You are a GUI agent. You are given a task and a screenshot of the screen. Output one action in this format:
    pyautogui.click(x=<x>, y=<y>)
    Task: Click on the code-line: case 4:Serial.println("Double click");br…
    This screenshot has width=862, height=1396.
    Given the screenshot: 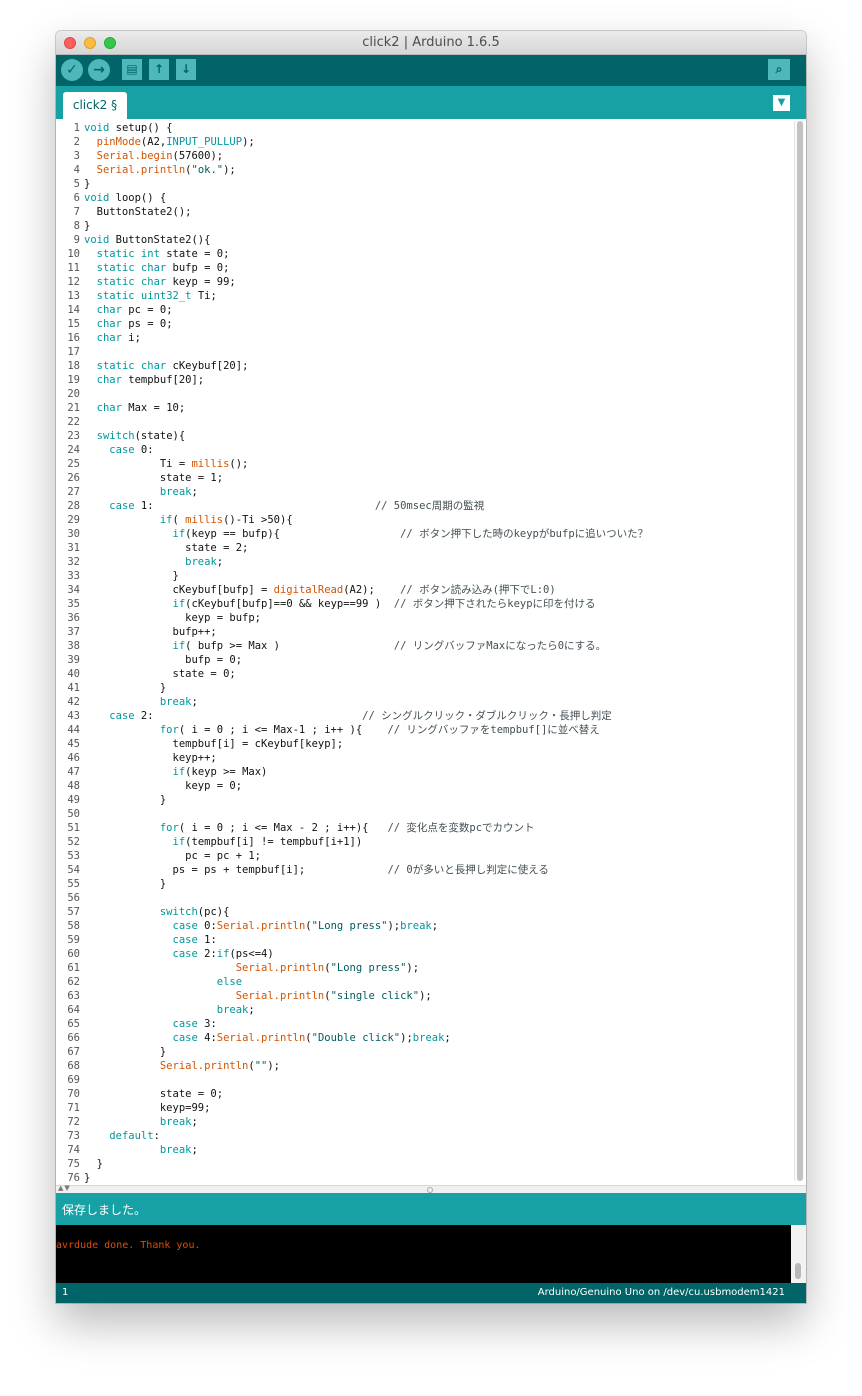 What is the action you would take?
    pyautogui.click(x=436, y=1038)
    